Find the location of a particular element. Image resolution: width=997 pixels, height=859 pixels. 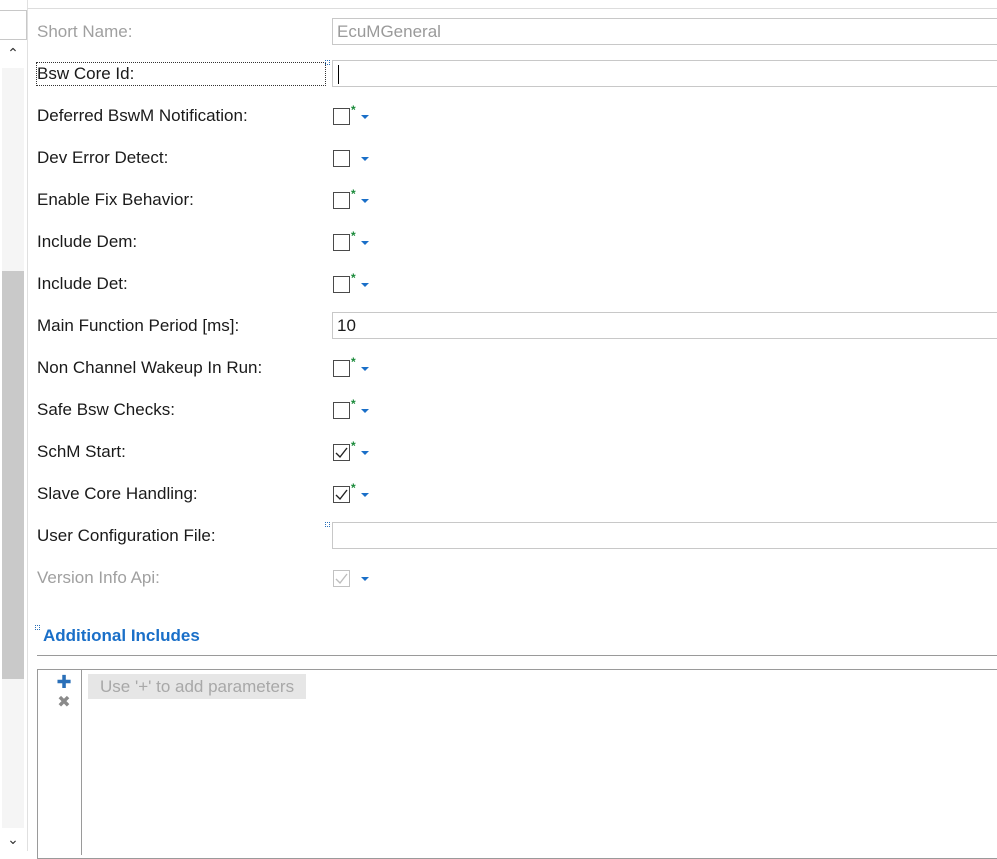

slave-core-handling-label: Slave Core Handling: is located at coordinates (117, 493).